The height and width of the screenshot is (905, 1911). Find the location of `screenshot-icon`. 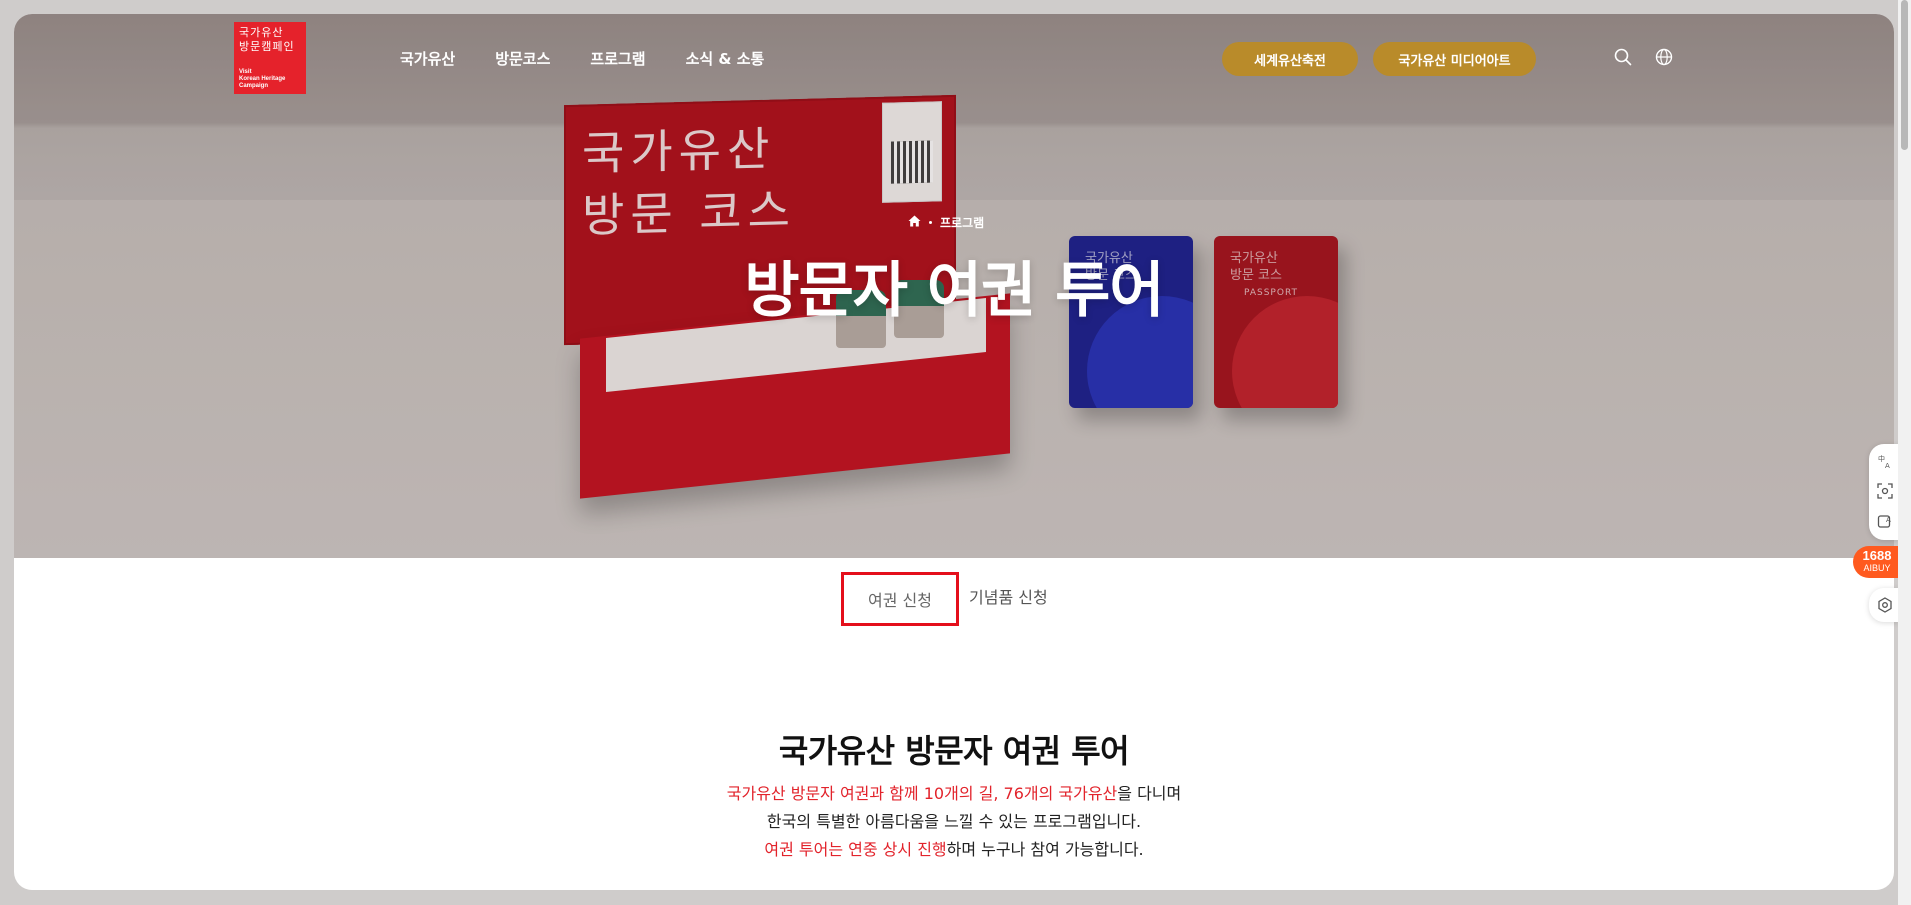

screenshot-icon is located at coordinates (1885, 491).